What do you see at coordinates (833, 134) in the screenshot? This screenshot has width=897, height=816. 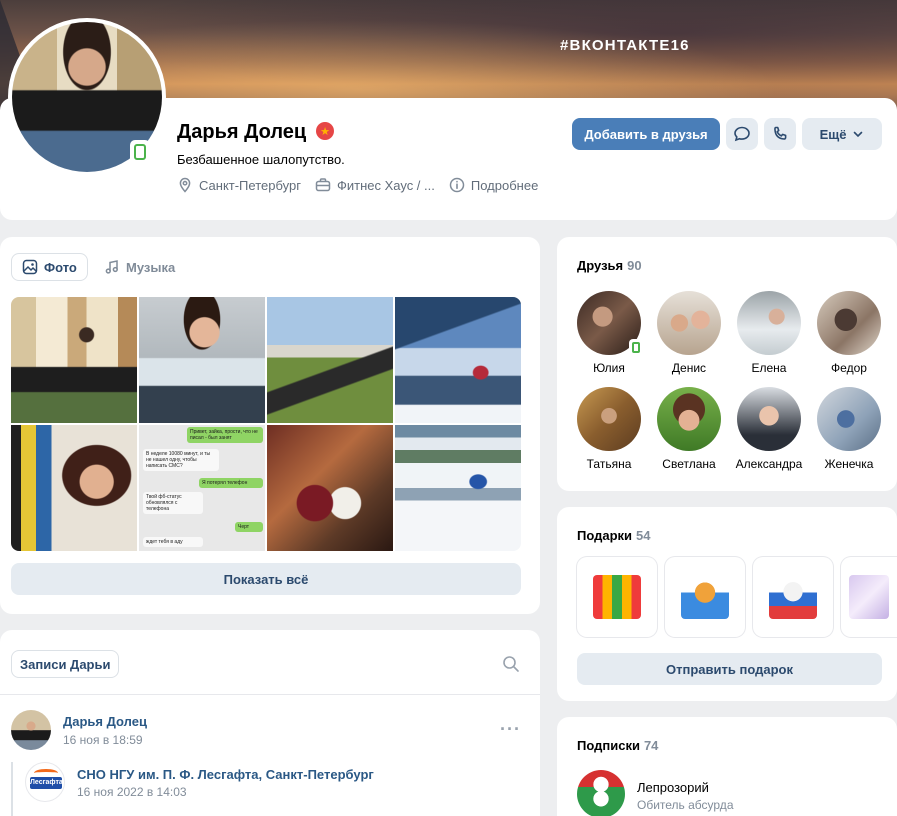 I see `more-label: Ещё` at bounding box center [833, 134].